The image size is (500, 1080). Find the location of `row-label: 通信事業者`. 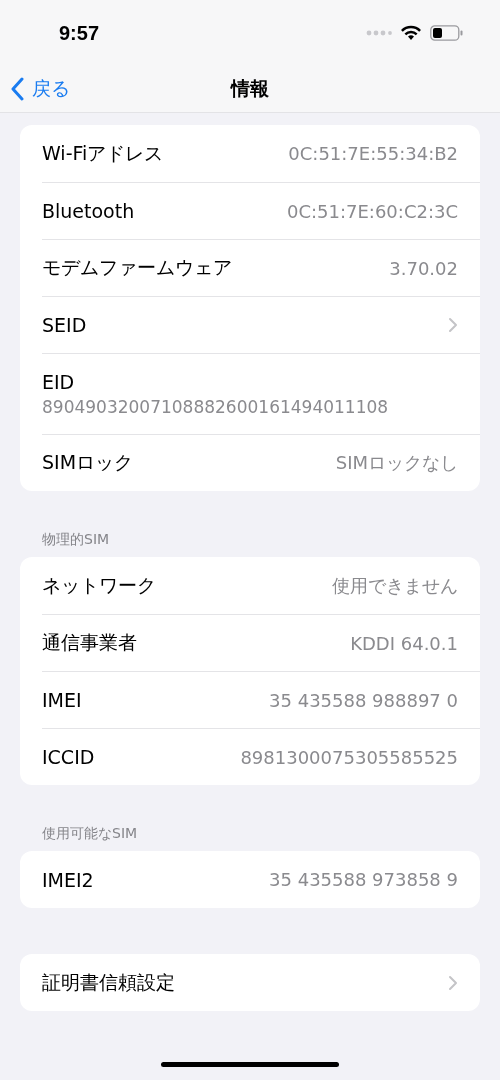

row-label: 通信事業者 is located at coordinates (89, 642).